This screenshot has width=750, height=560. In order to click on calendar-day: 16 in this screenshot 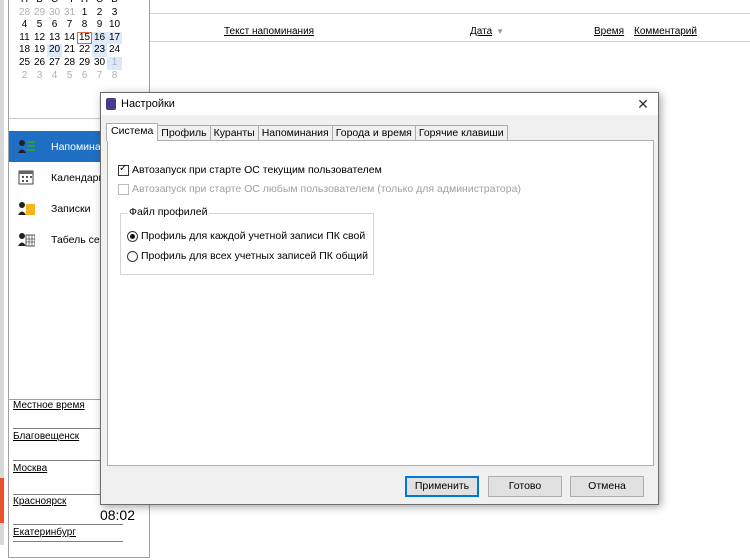, I will do `click(99, 38)`.